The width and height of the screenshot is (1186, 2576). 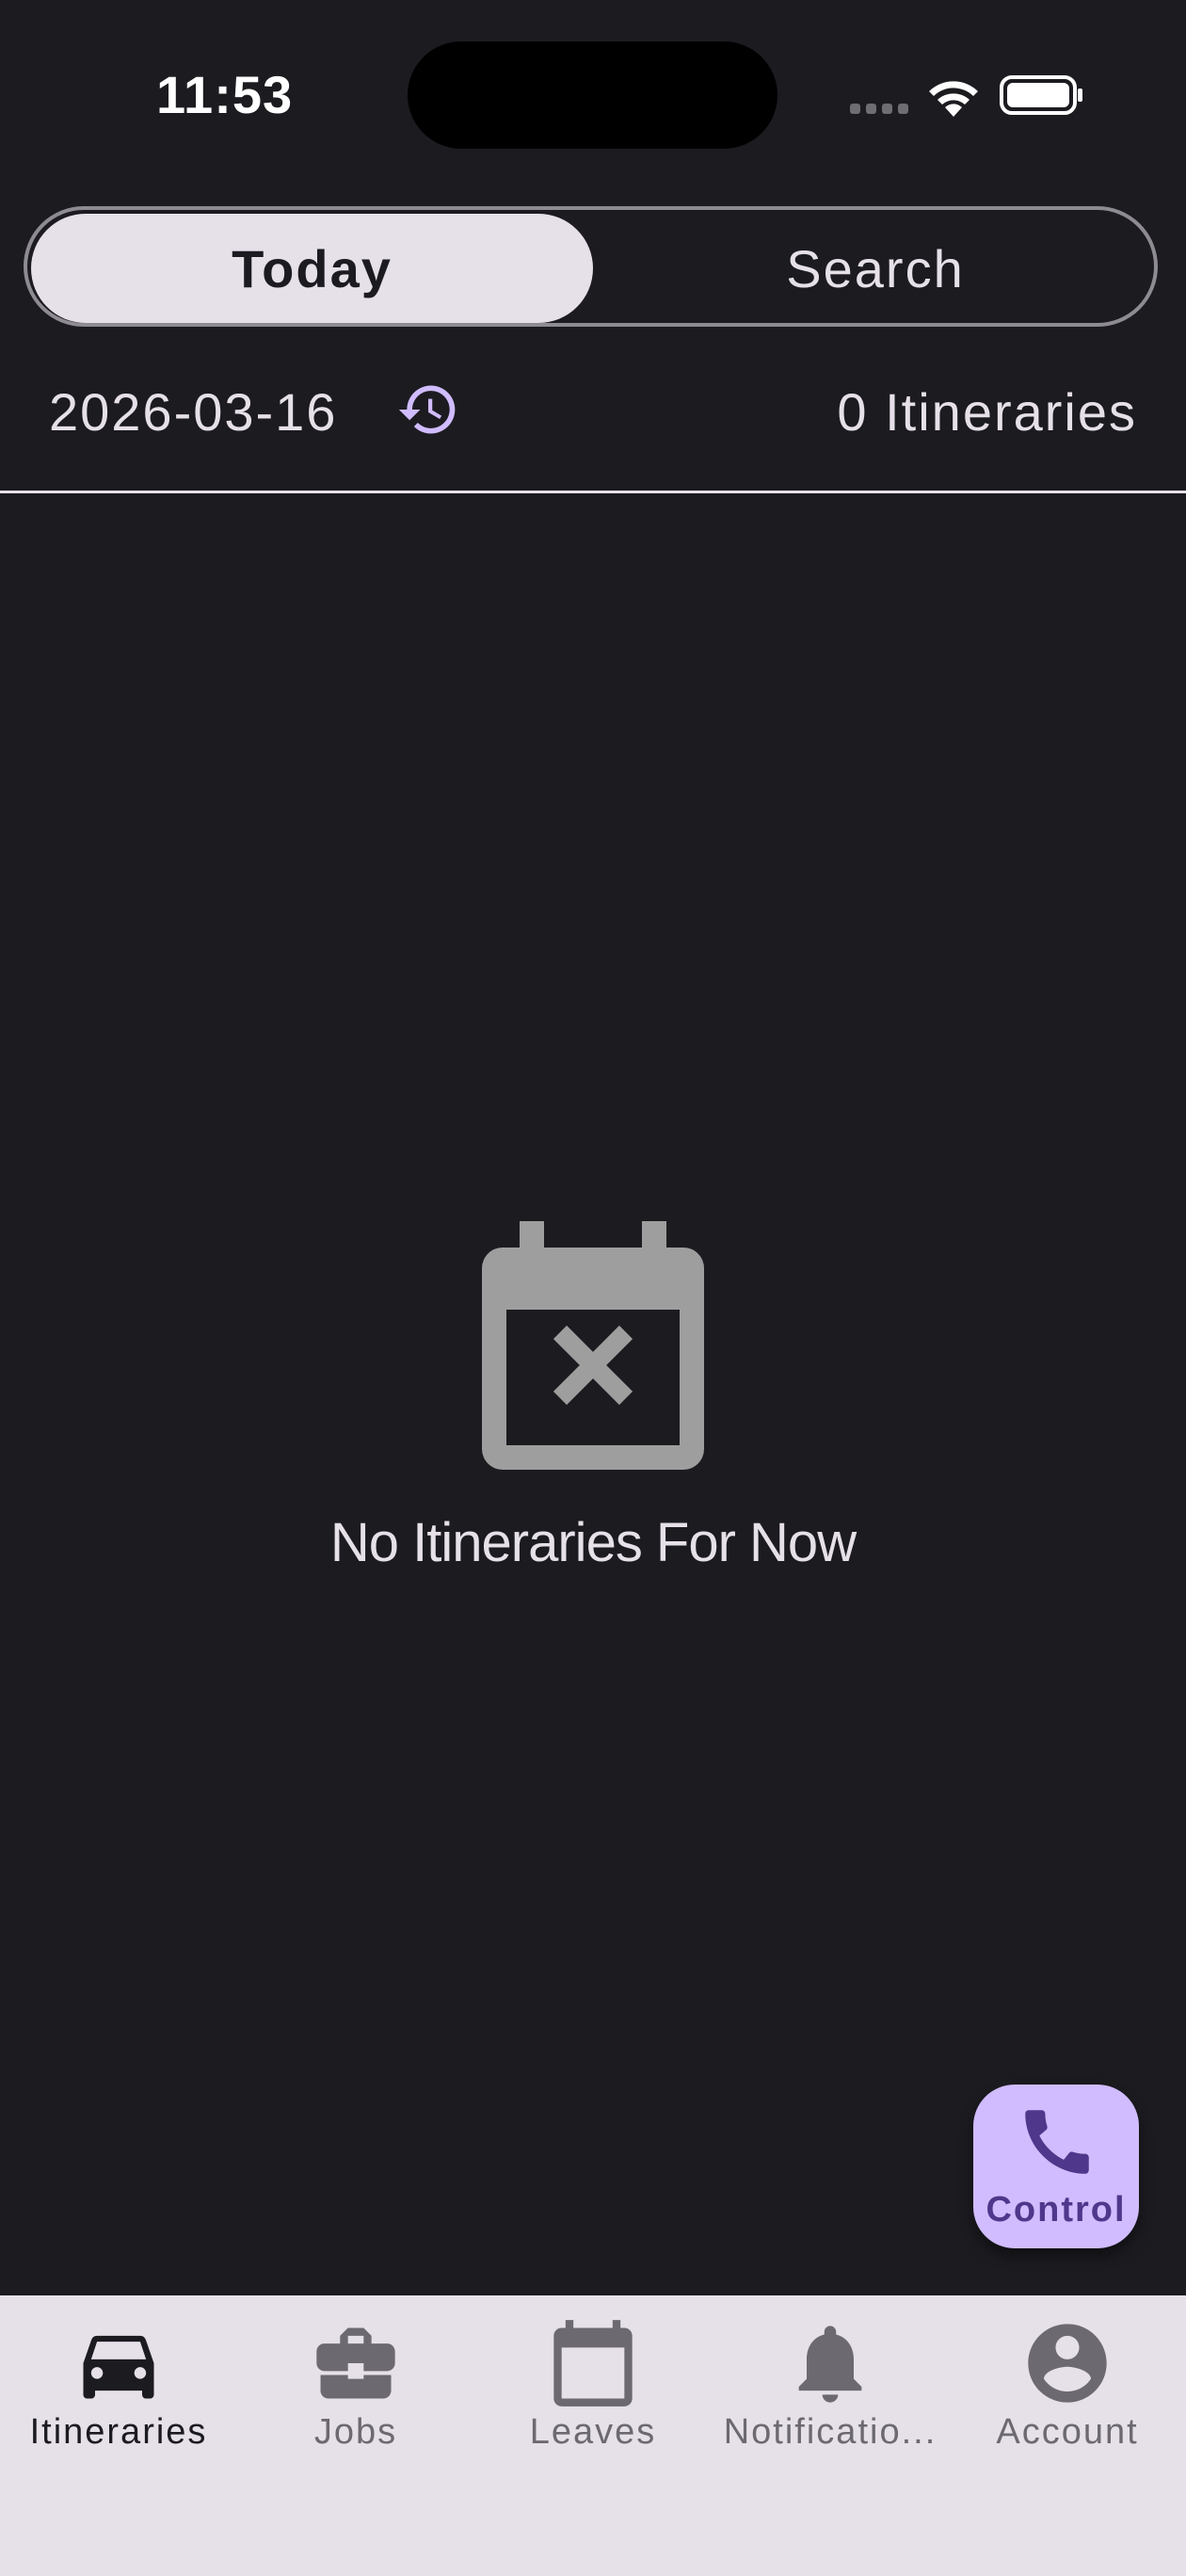 I want to click on nav-account: Account, so click(x=1067, y=2389).